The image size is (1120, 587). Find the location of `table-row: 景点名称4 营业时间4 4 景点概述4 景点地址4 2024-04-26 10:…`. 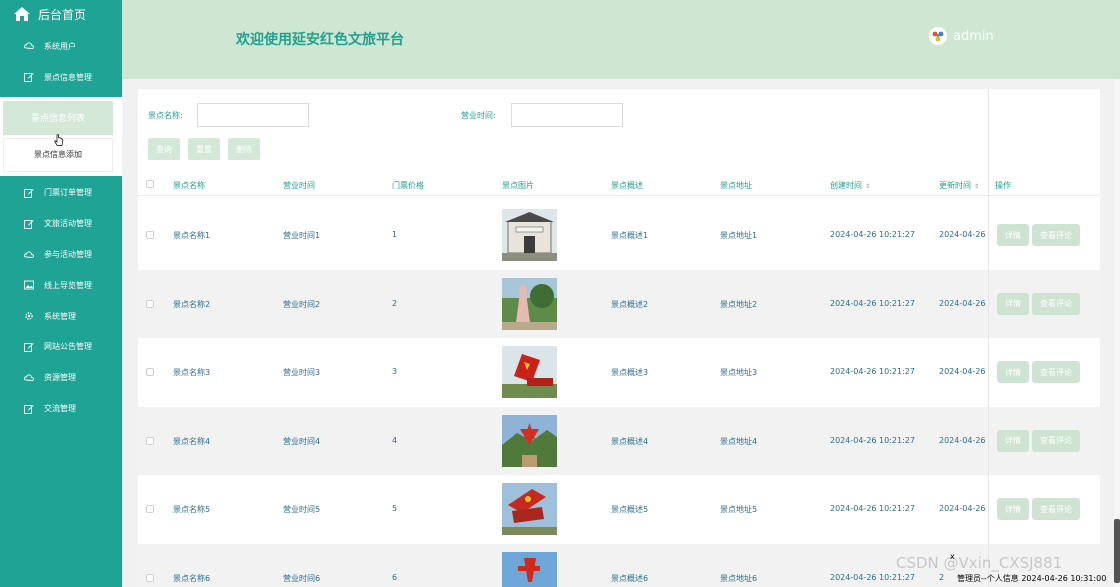

table-row: 景点名称4 营业时间4 4 景点概述4 景点地址4 2024-04-26 10:… is located at coordinates (619, 440).